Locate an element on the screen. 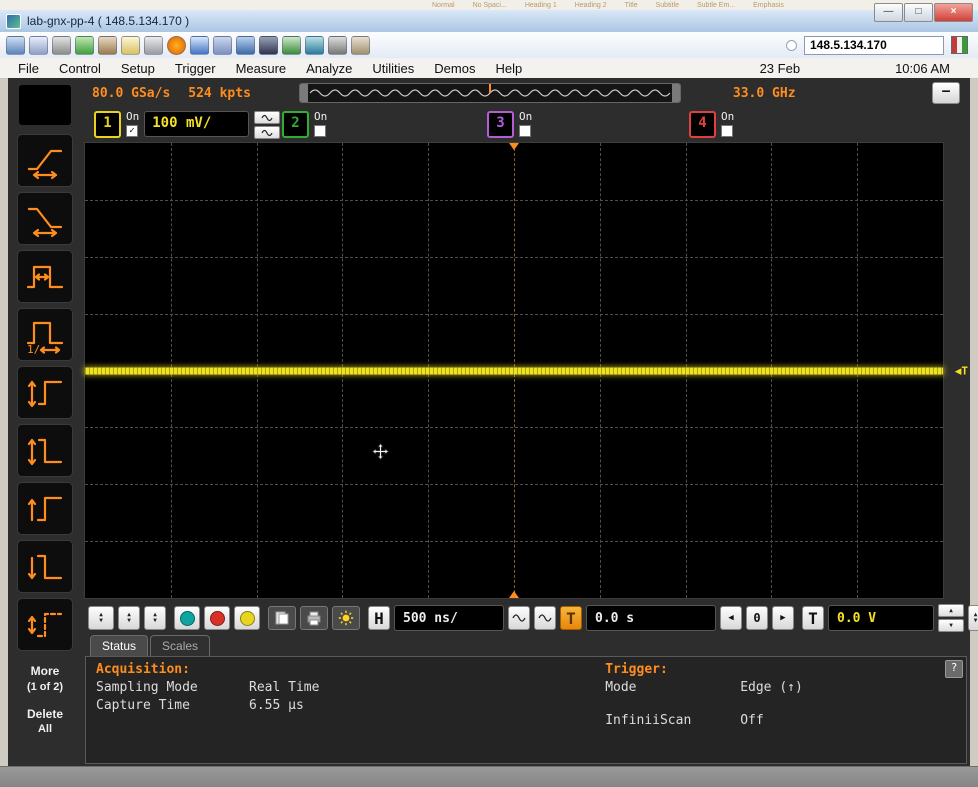  menu-measure: Measure is located at coordinates (261, 68).